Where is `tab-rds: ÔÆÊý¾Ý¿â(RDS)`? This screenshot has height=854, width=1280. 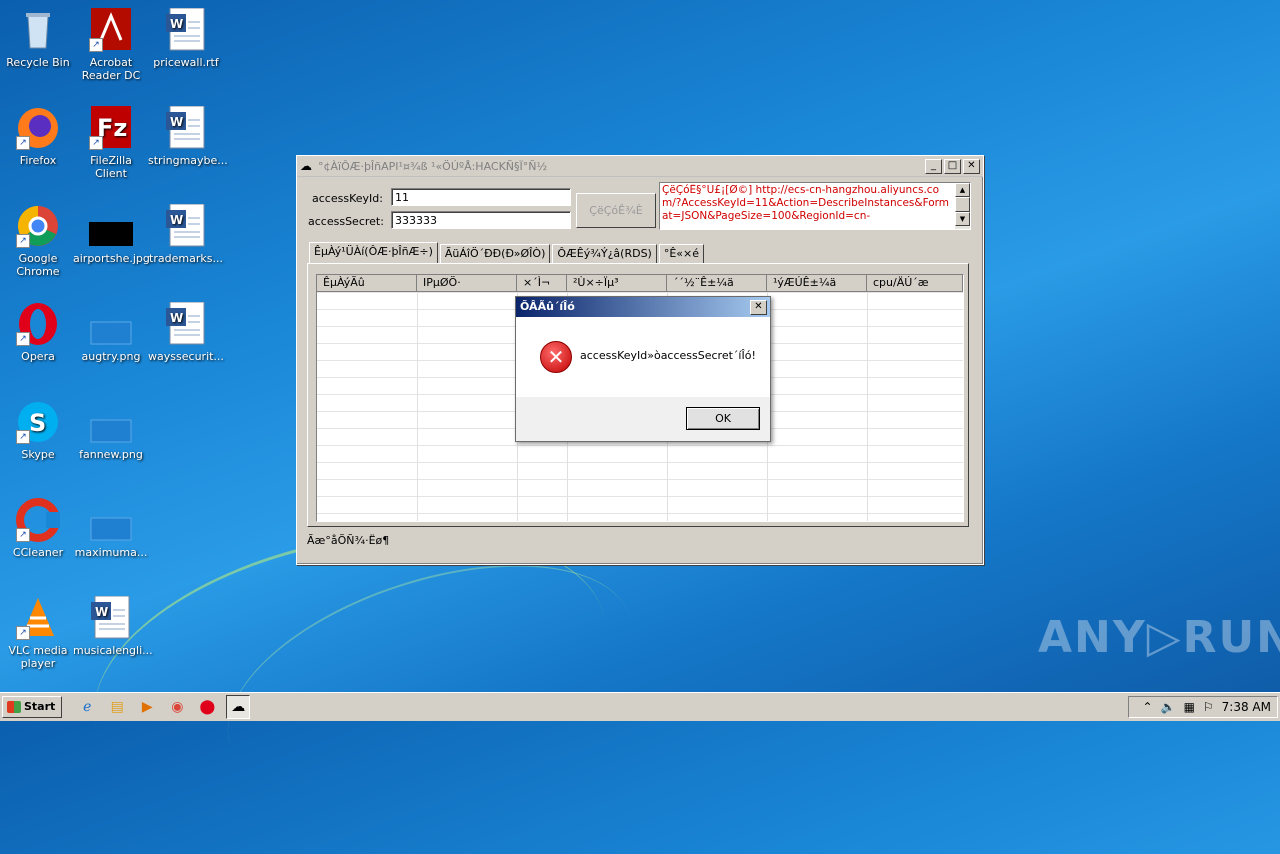 tab-rds: ÔÆÊý¾Ý¿â(RDS) is located at coordinates (604, 254).